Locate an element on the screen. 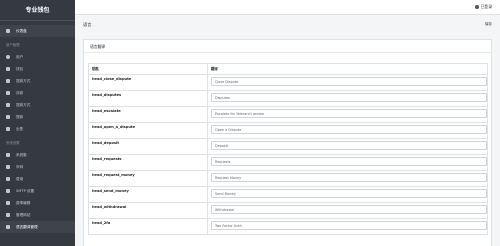 This screenshot has width=500, height=246. user-menu: 已登录 is located at coordinates (483, 7).